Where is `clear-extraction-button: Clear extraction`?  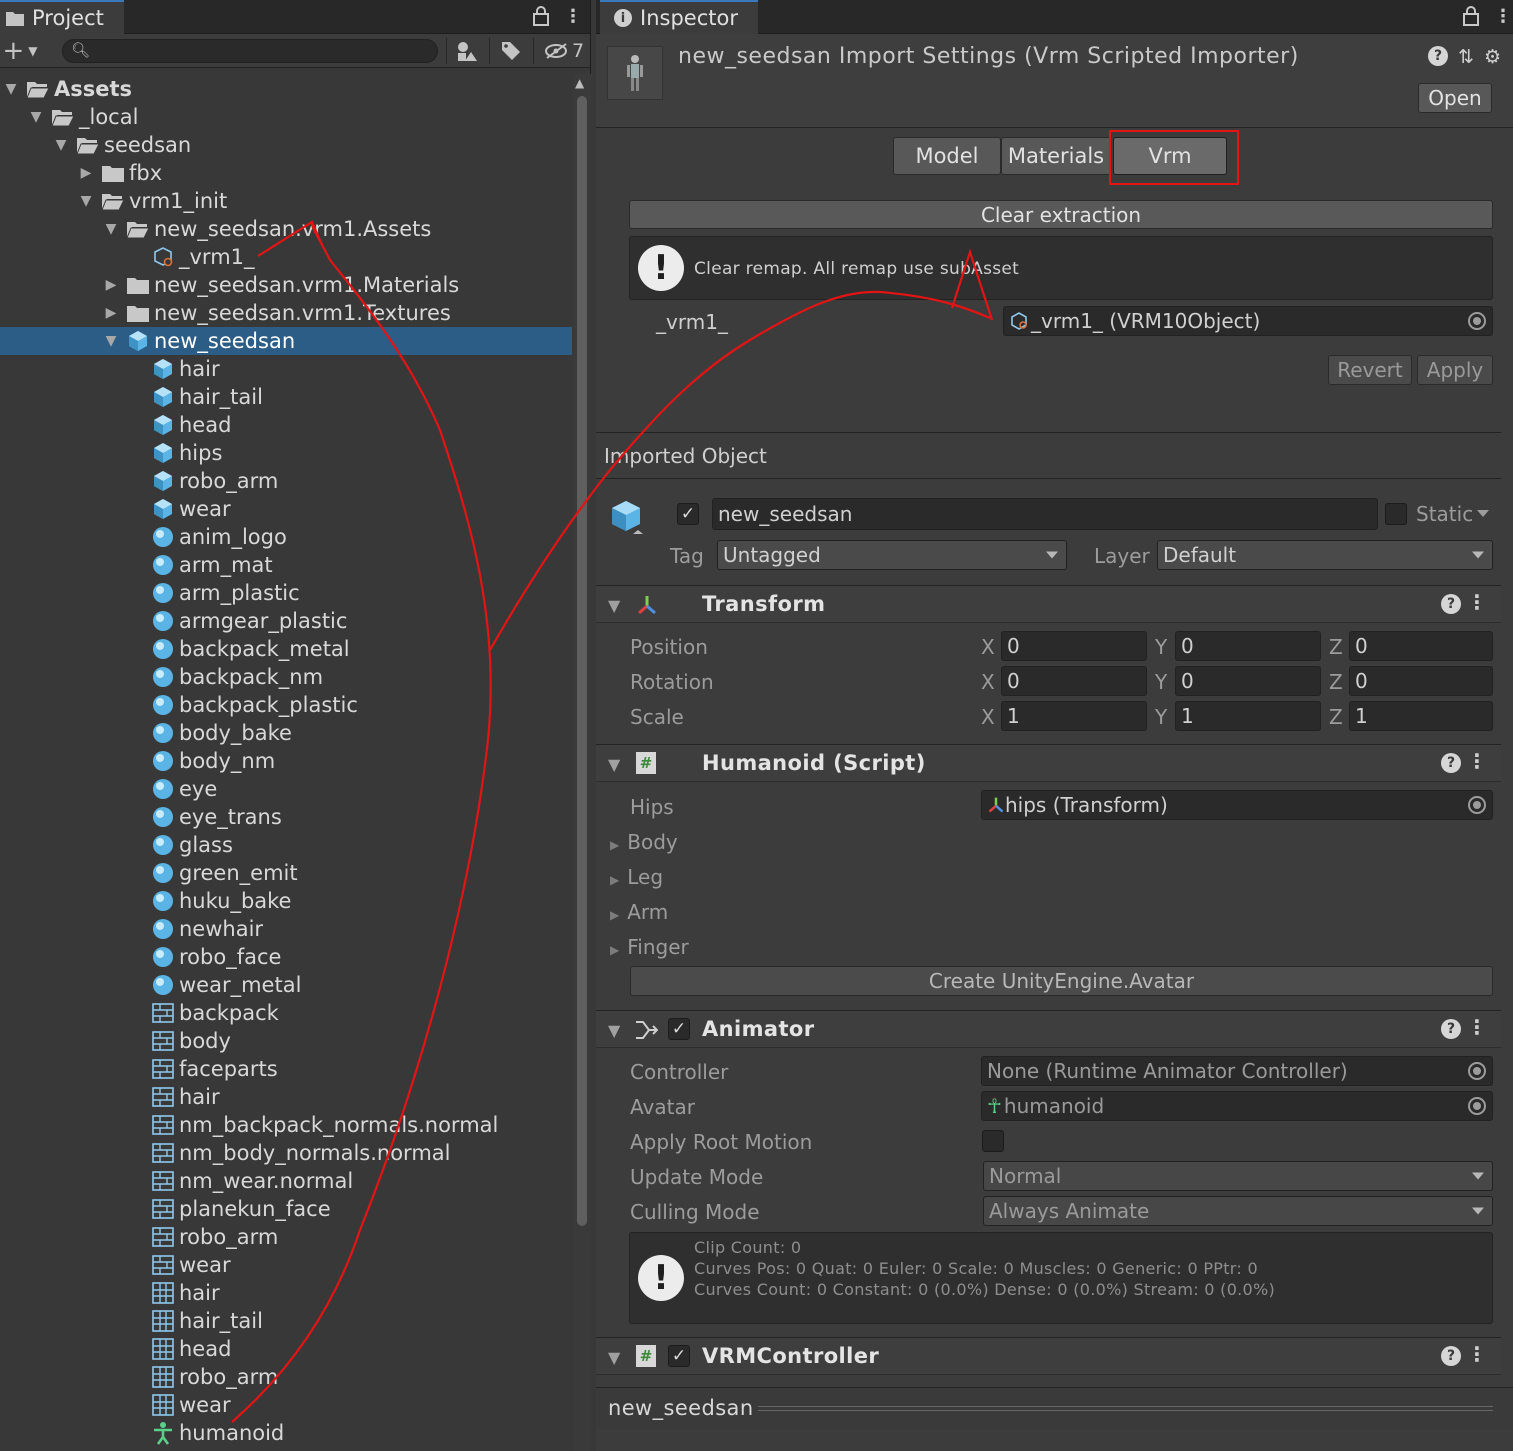
clear-extraction-button: Clear extraction is located at coordinates (1061, 214).